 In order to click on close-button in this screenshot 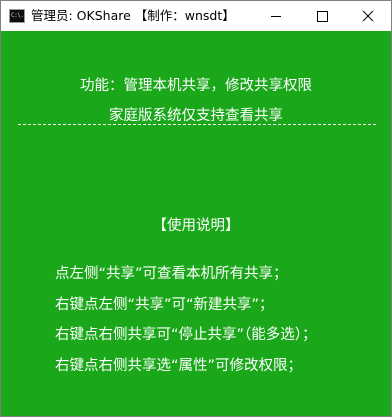, I will do `click(368, 16)`.